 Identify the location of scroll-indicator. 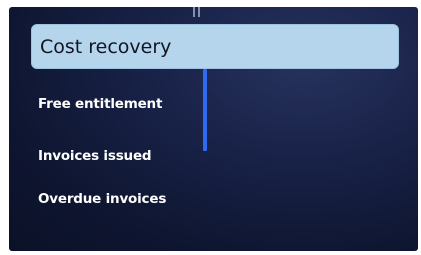
(205, 110).